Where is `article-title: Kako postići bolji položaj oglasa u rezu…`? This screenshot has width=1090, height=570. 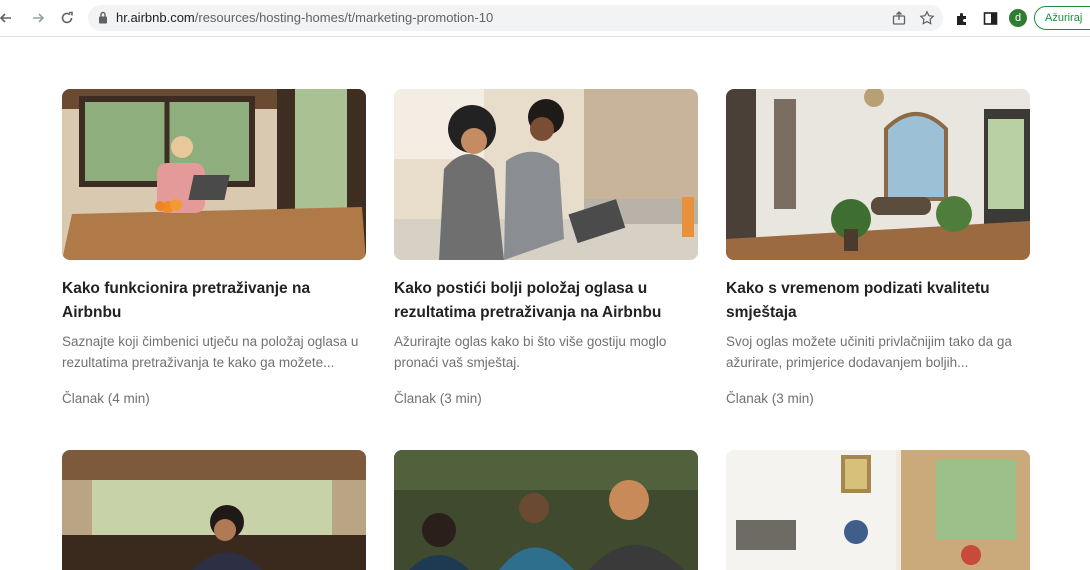 article-title: Kako postići bolji položaj oglasa u rezu… is located at coordinates (546, 301).